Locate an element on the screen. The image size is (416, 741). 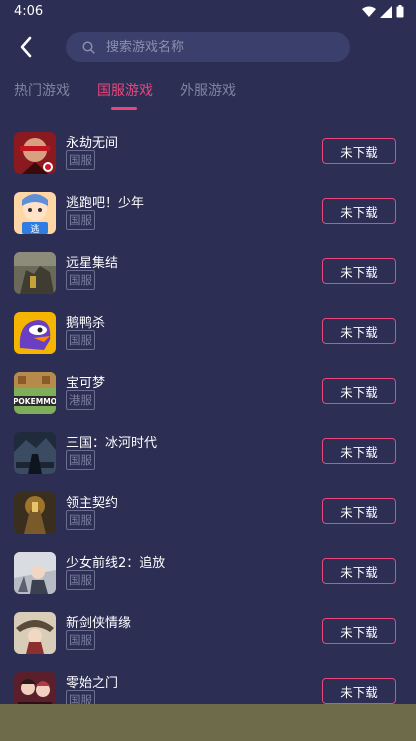
back-arrow-icon is located at coordinates (26, 47).